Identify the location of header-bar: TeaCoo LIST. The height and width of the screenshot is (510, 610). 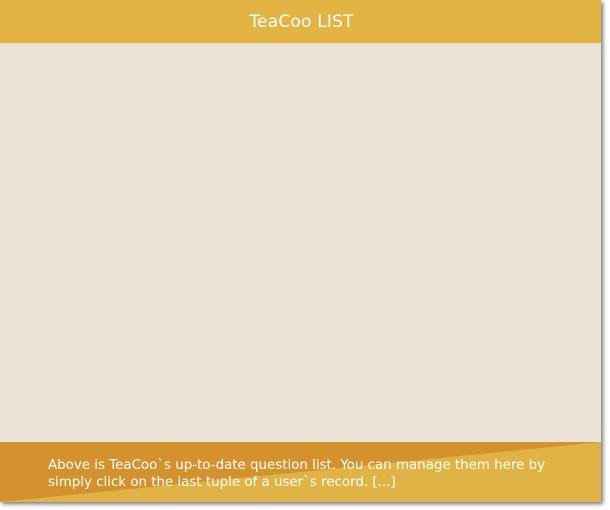
(300, 21).